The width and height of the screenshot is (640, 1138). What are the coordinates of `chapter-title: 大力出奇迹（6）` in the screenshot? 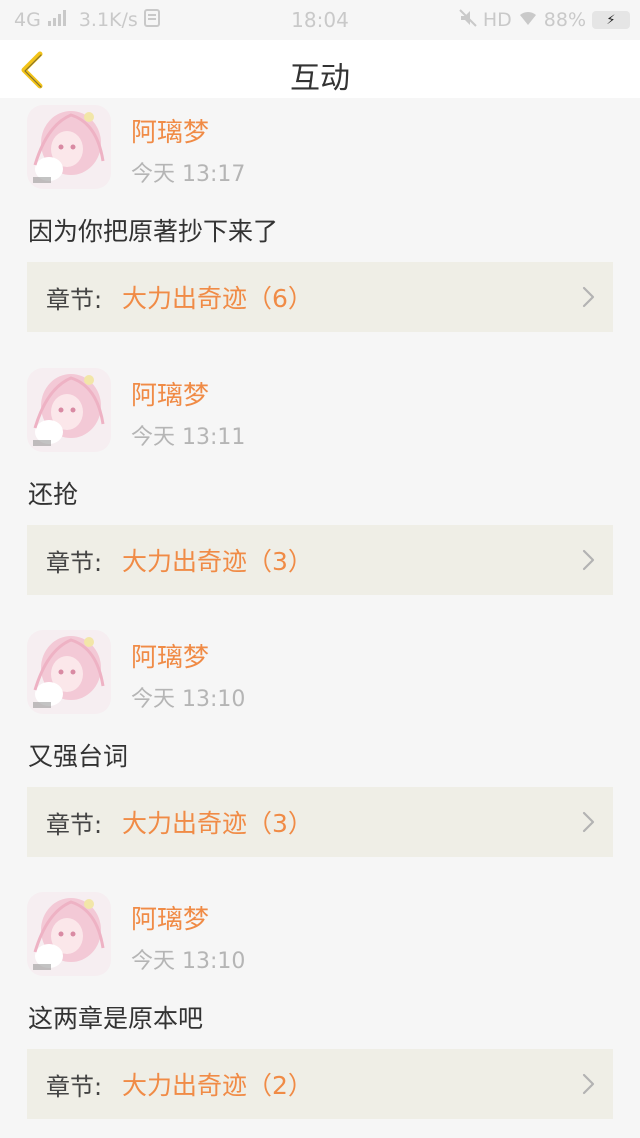 It's located at (217, 298).